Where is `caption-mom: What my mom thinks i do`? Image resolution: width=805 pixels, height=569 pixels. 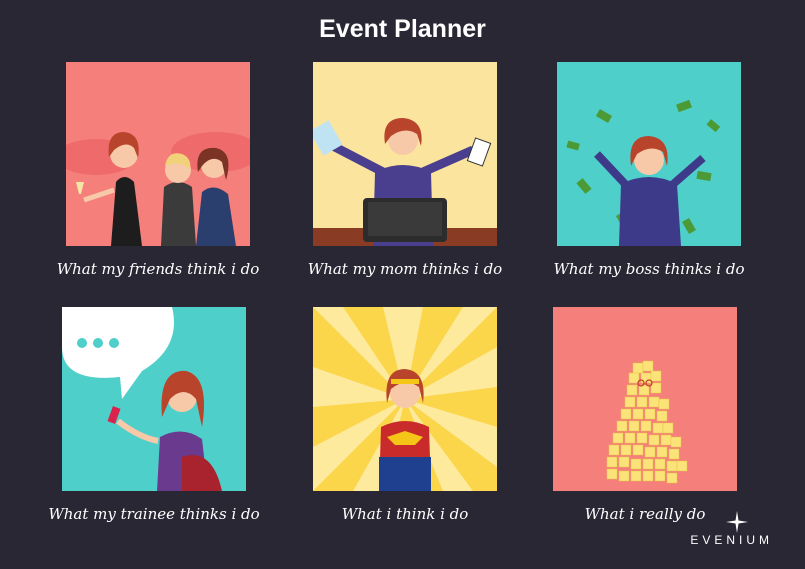 caption-mom: What my mom thinks i do is located at coordinates (405, 269).